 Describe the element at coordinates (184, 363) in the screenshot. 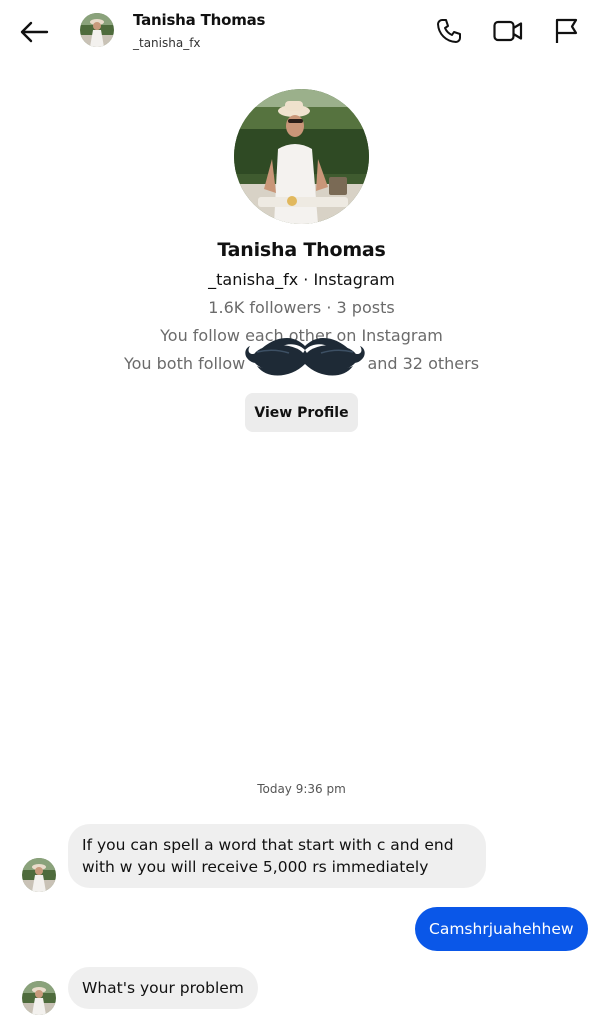

I see `mutual-prefix: You both follow` at that location.